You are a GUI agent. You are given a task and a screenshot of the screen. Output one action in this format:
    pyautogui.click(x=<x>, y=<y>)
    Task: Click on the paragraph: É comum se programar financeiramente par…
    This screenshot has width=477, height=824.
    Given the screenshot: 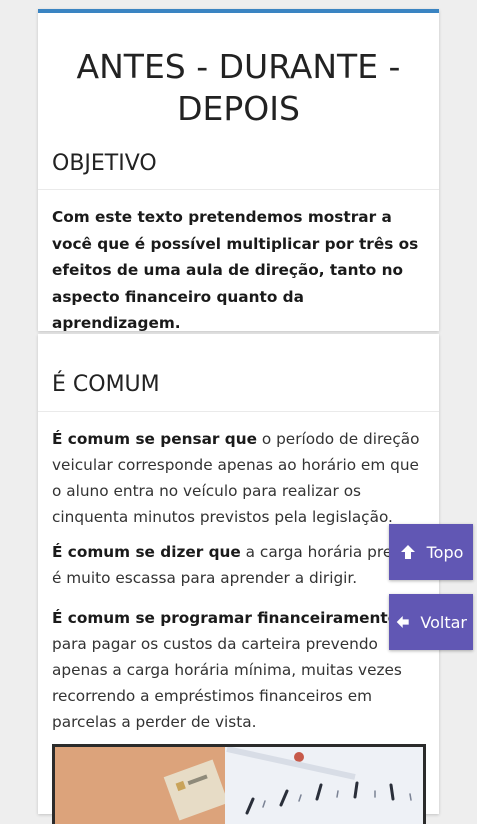 What is the action you would take?
    pyautogui.click(x=241, y=670)
    